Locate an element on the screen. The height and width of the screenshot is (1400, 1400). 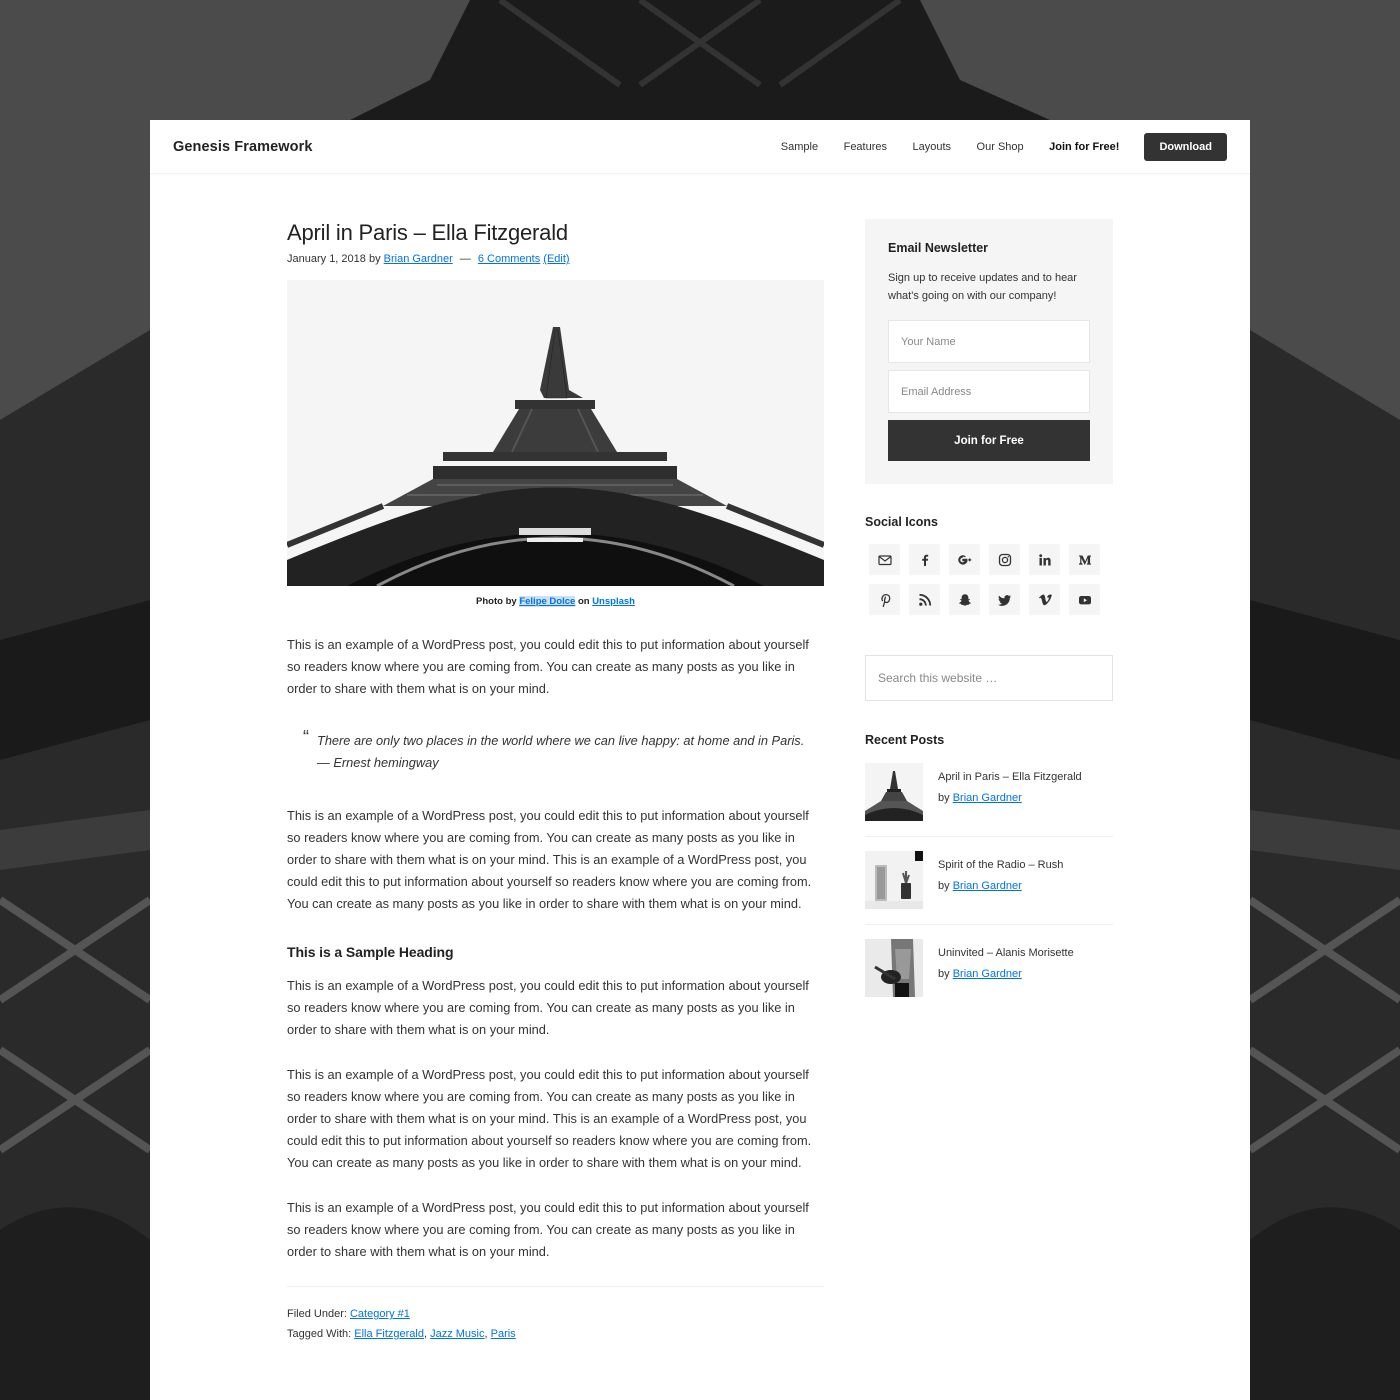
eiffel-tower-thumbnail is located at coordinates (894, 792).